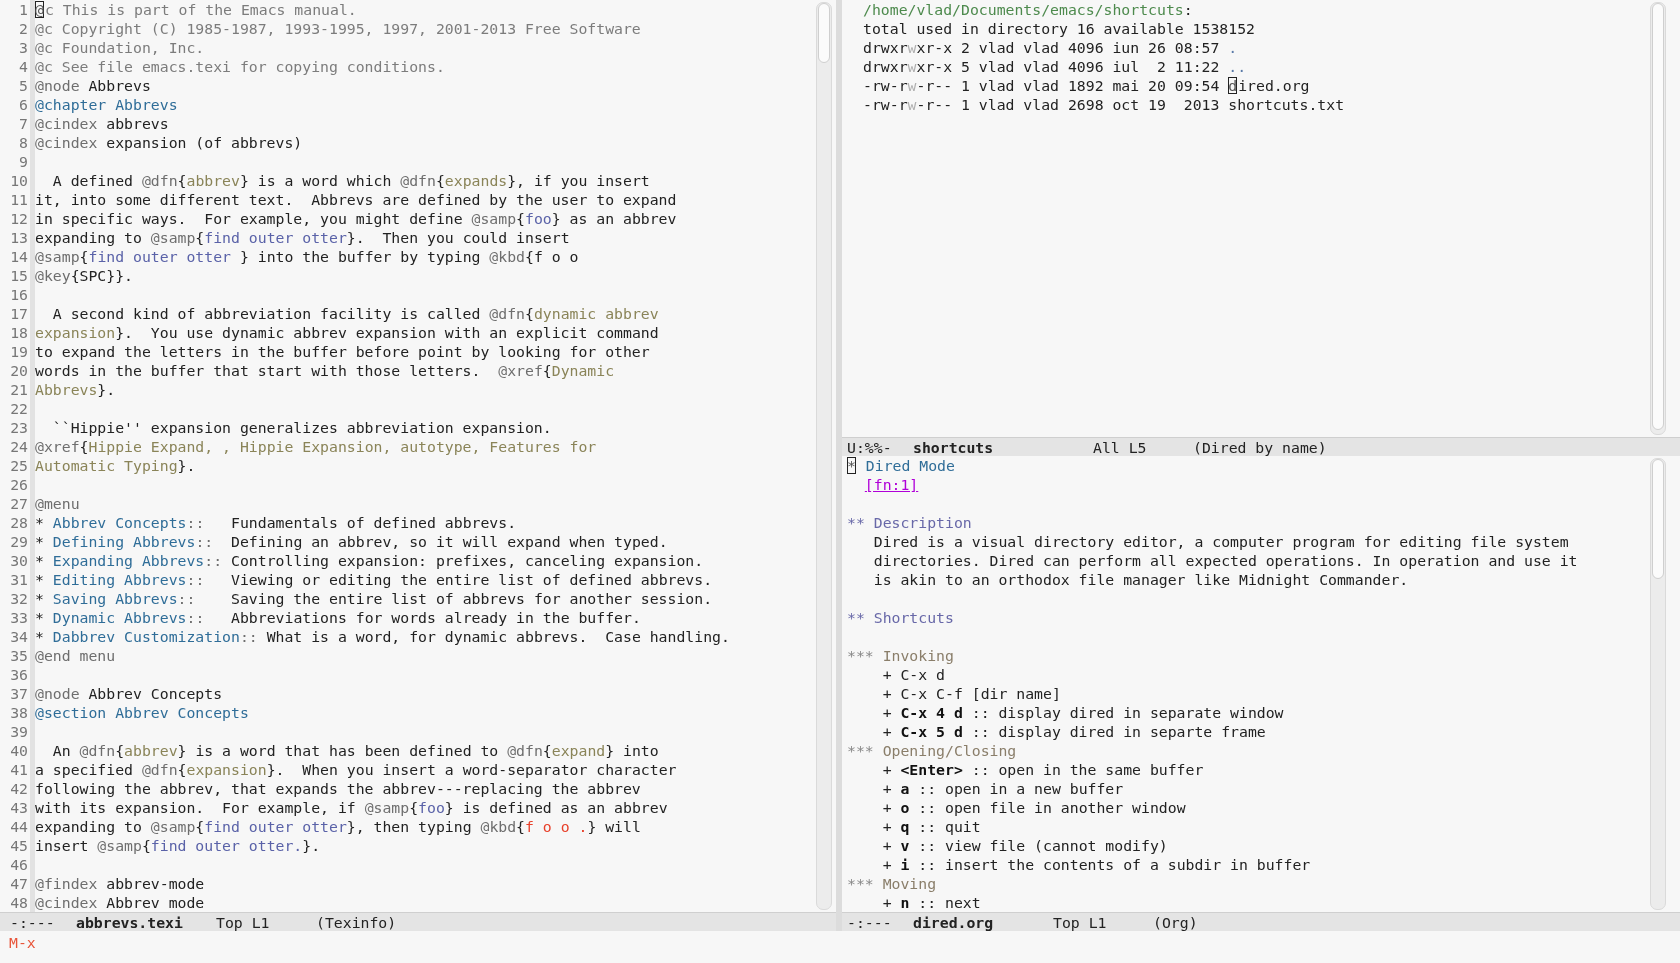 The image size is (1680, 963). What do you see at coordinates (23, 47) in the screenshot?
I see `line-number: 3` at bounding box center [23, 47].